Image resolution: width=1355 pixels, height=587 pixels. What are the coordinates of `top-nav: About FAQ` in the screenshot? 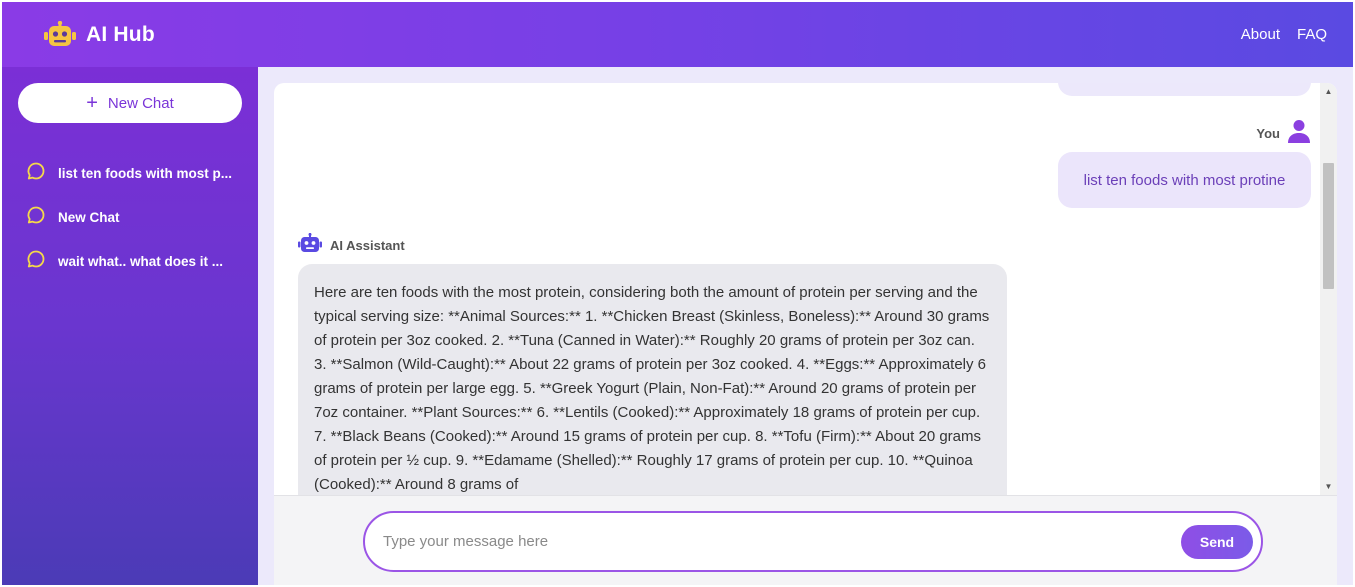 It's located at (1284, 34).